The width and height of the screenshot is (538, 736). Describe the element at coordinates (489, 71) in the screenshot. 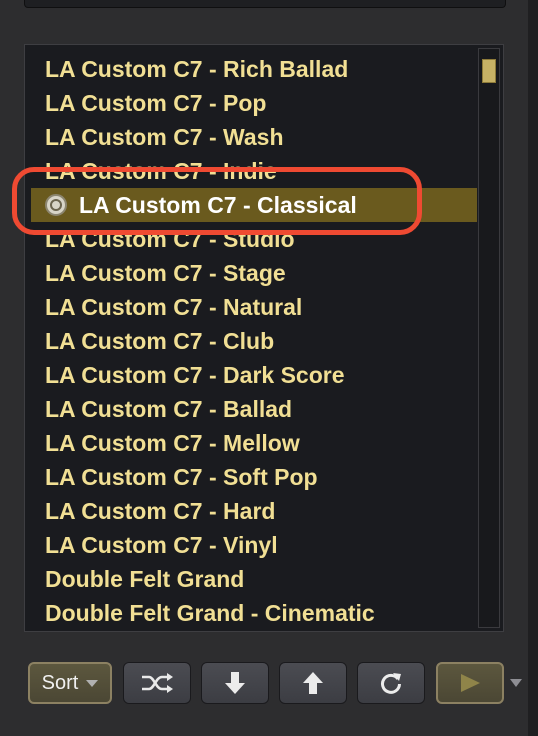

I see `scrollbar-thumb` at that location.